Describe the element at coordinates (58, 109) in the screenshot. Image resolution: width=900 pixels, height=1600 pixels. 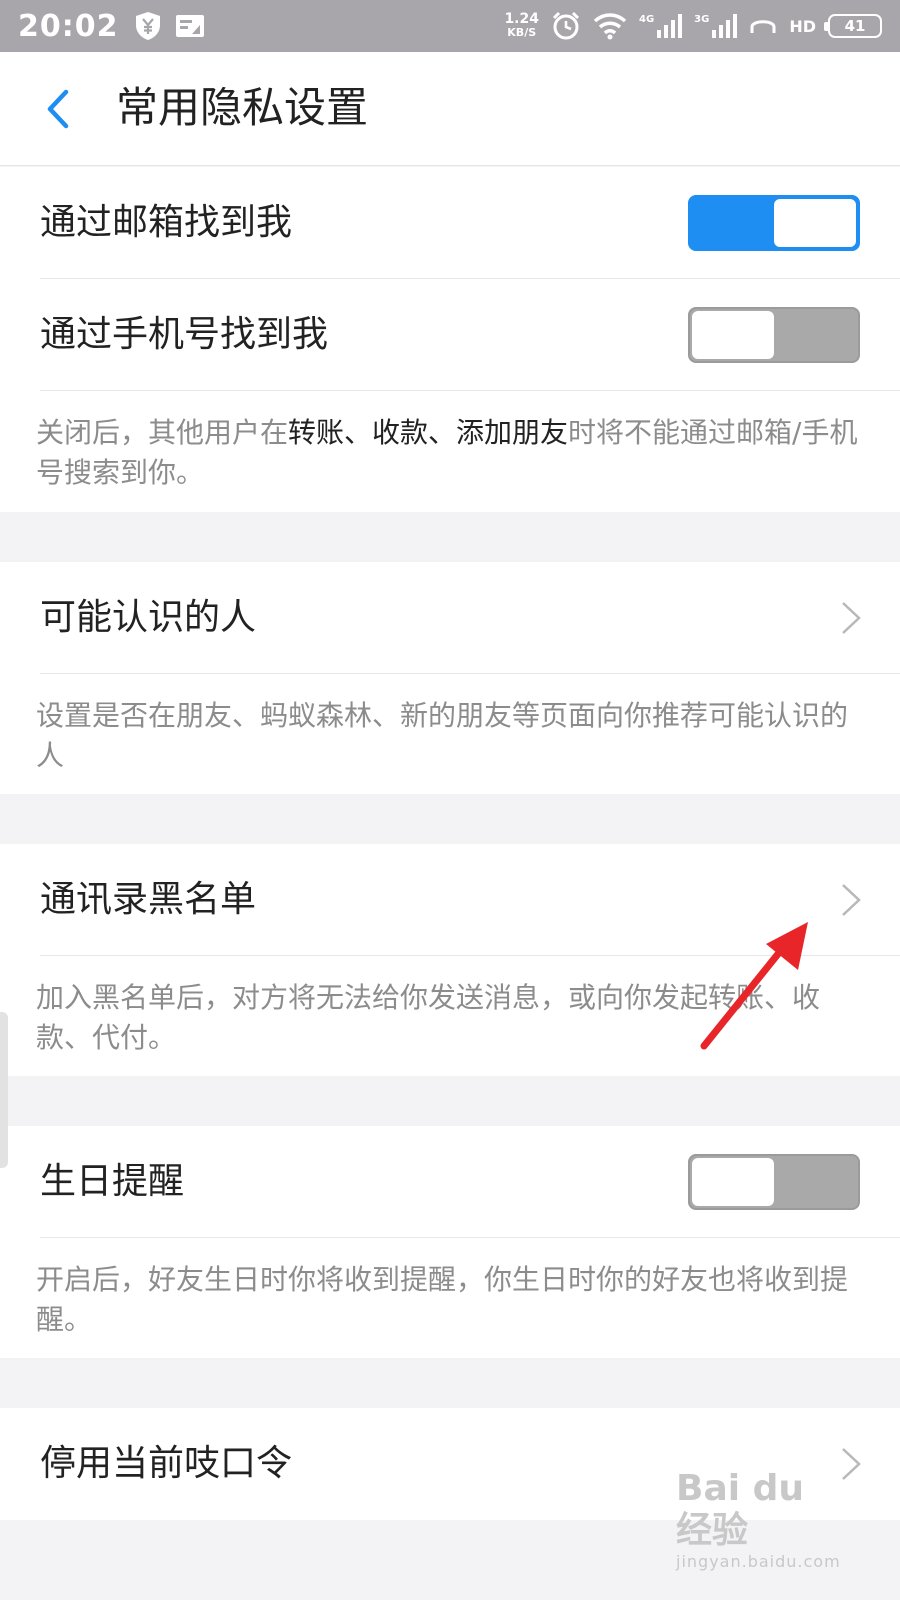
I see `back-arrow-icon` at that location.